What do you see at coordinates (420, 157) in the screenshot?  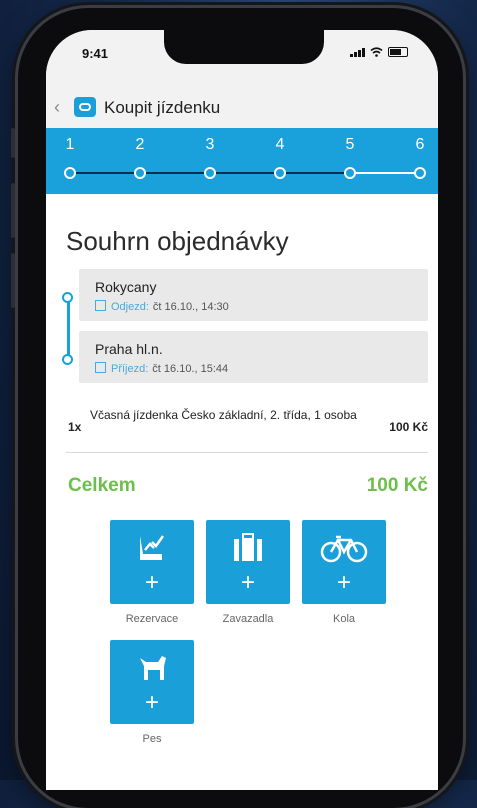 I see `step-6: 6` at bounding box center [420, 157].